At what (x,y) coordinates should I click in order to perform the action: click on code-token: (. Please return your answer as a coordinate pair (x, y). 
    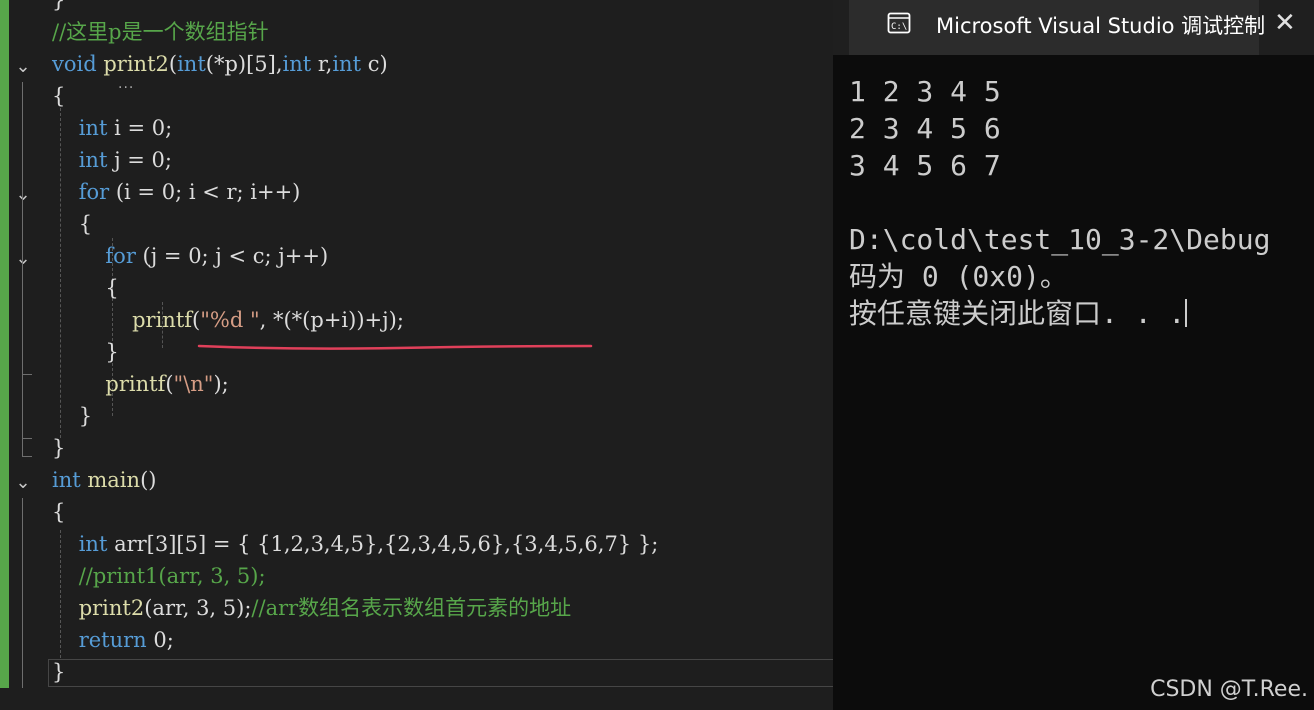
    Looking at the image, I should click on (169, 384).